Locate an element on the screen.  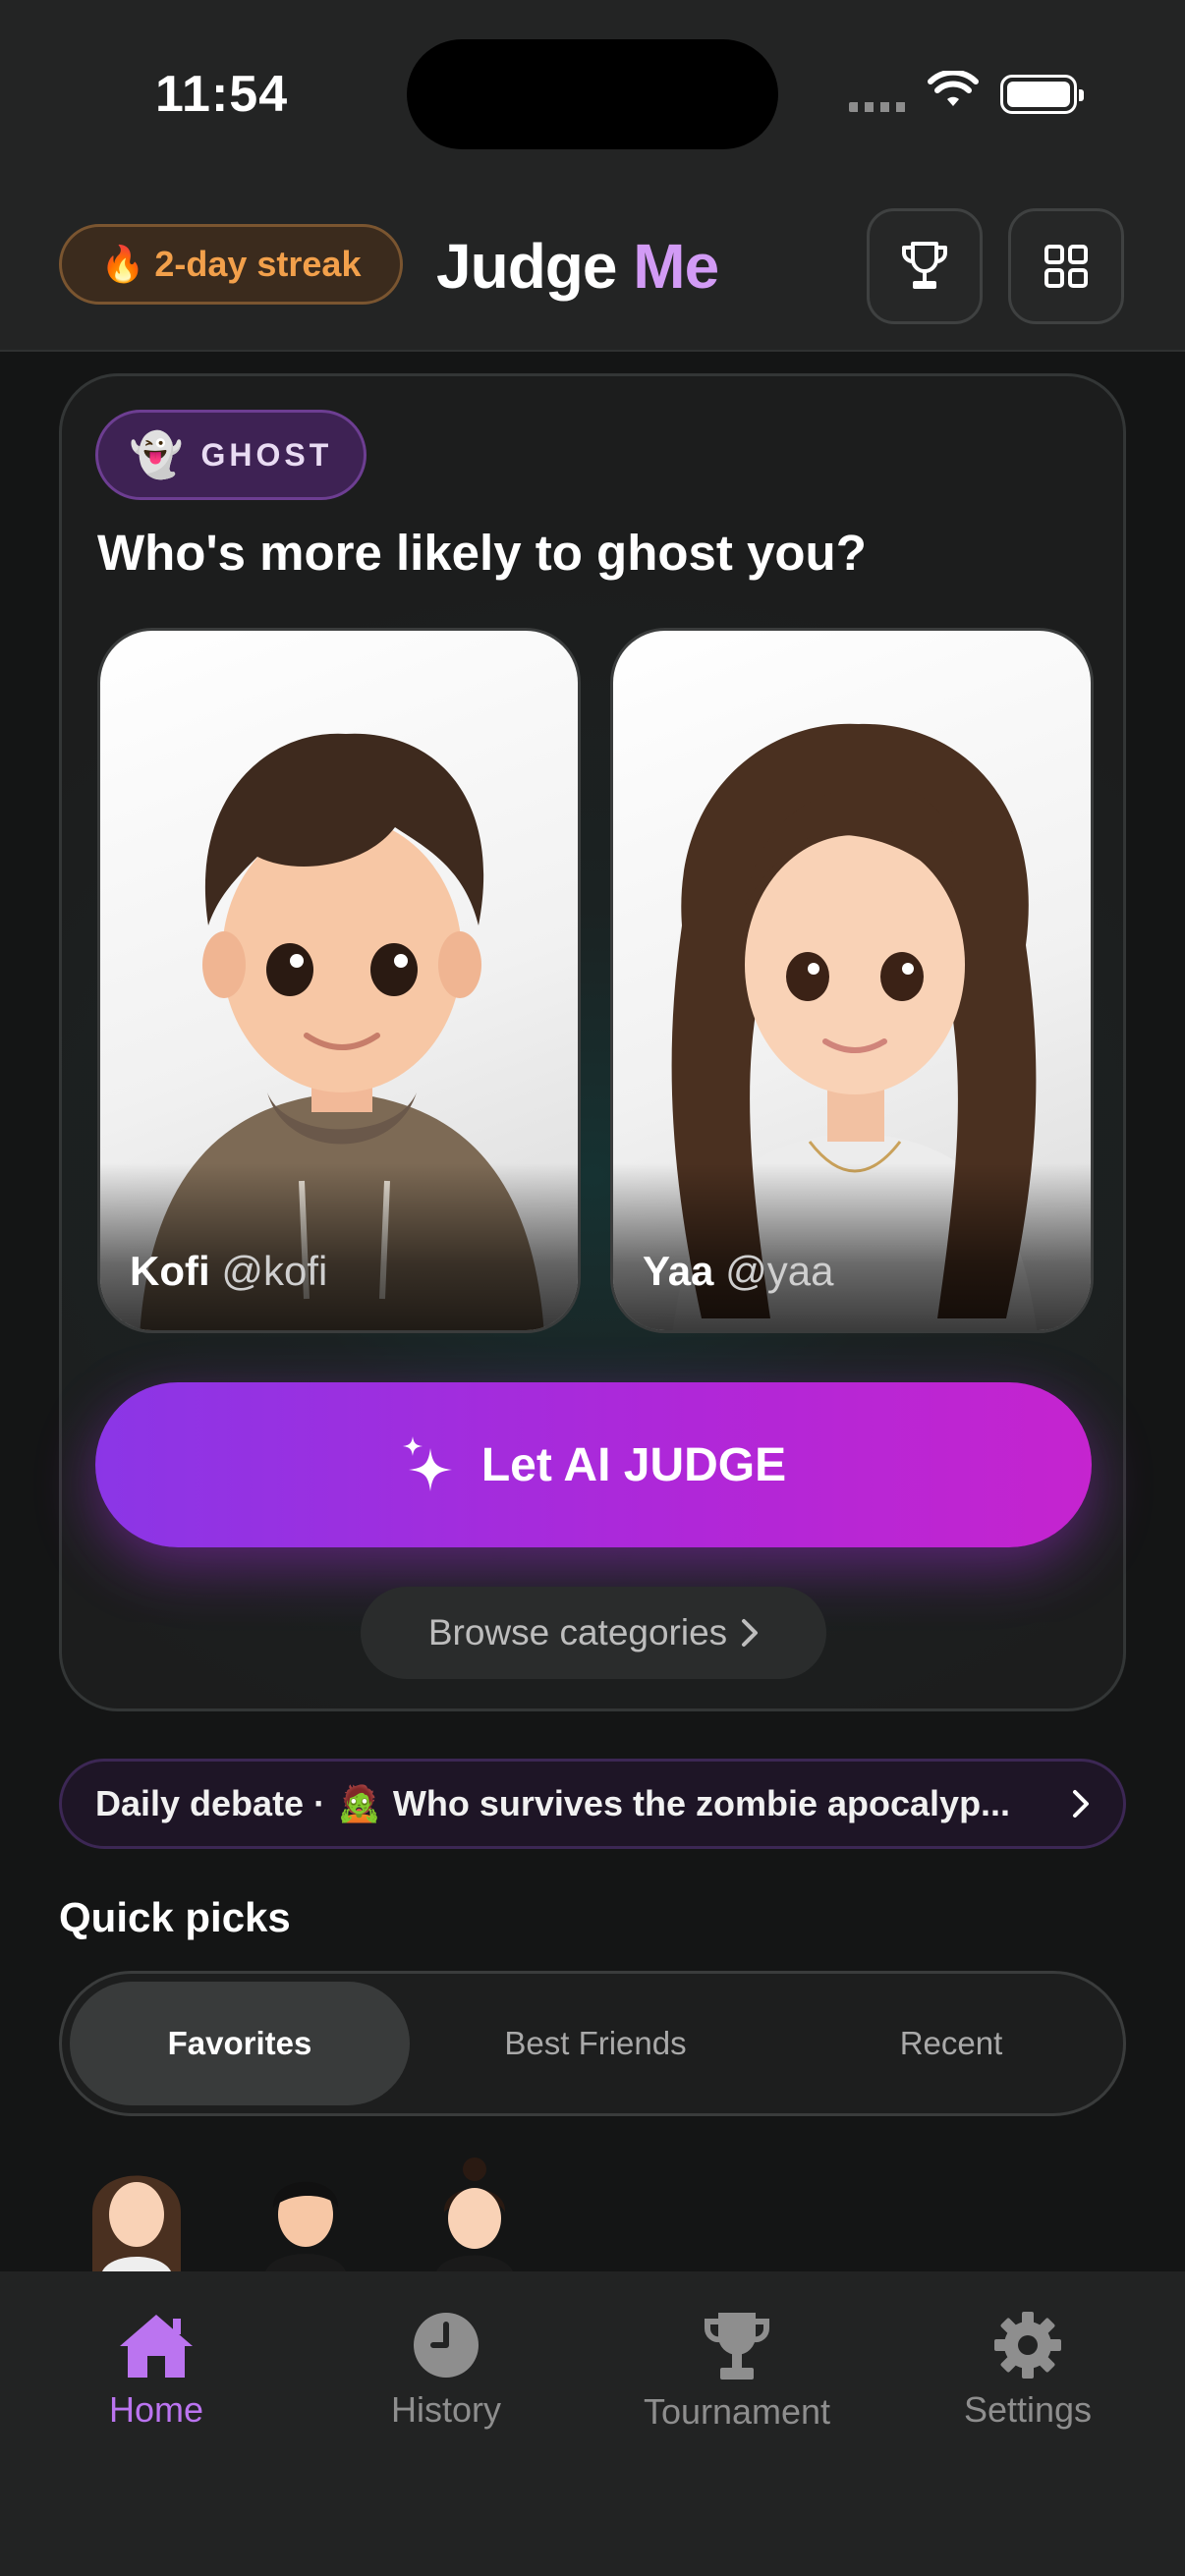
ghost-icon: 👻 is located at coordinates (156, 455).